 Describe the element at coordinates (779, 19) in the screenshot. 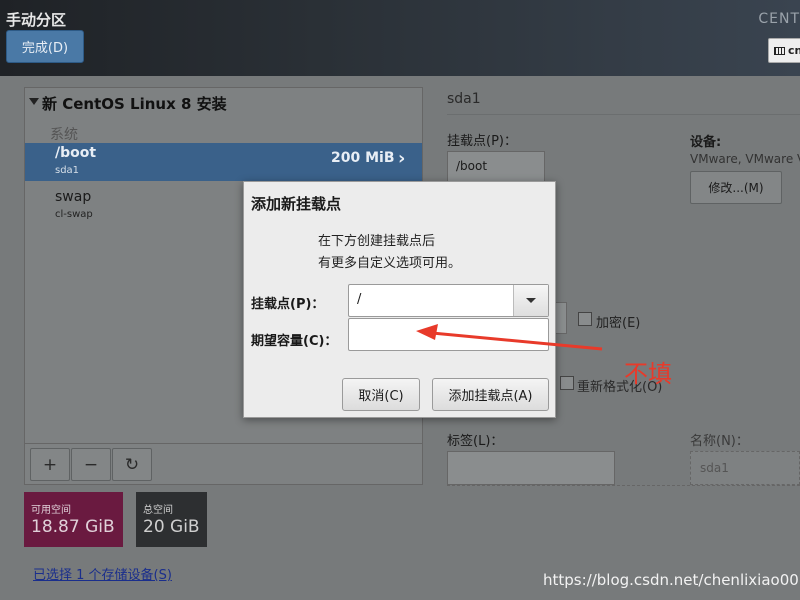

I see `product-label: CENT` at that location.